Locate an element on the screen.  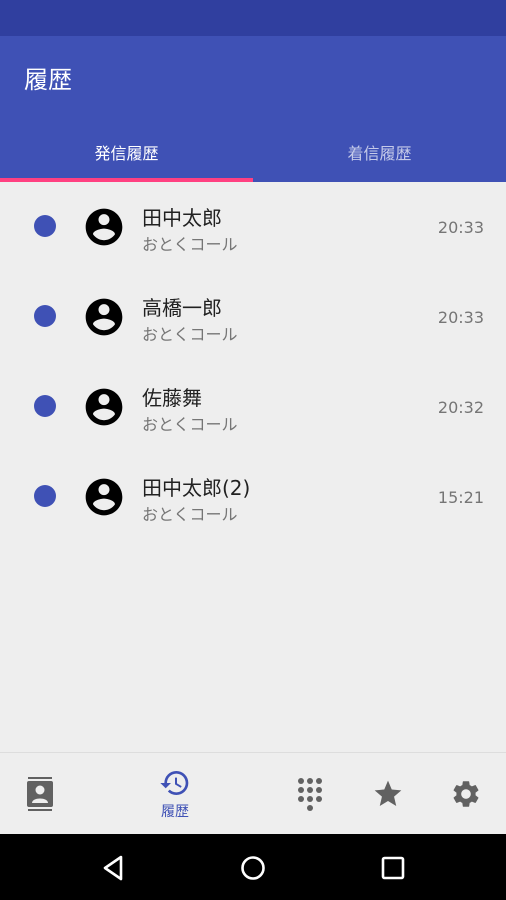
dialpad-icon is located at coordinates (310, 794).